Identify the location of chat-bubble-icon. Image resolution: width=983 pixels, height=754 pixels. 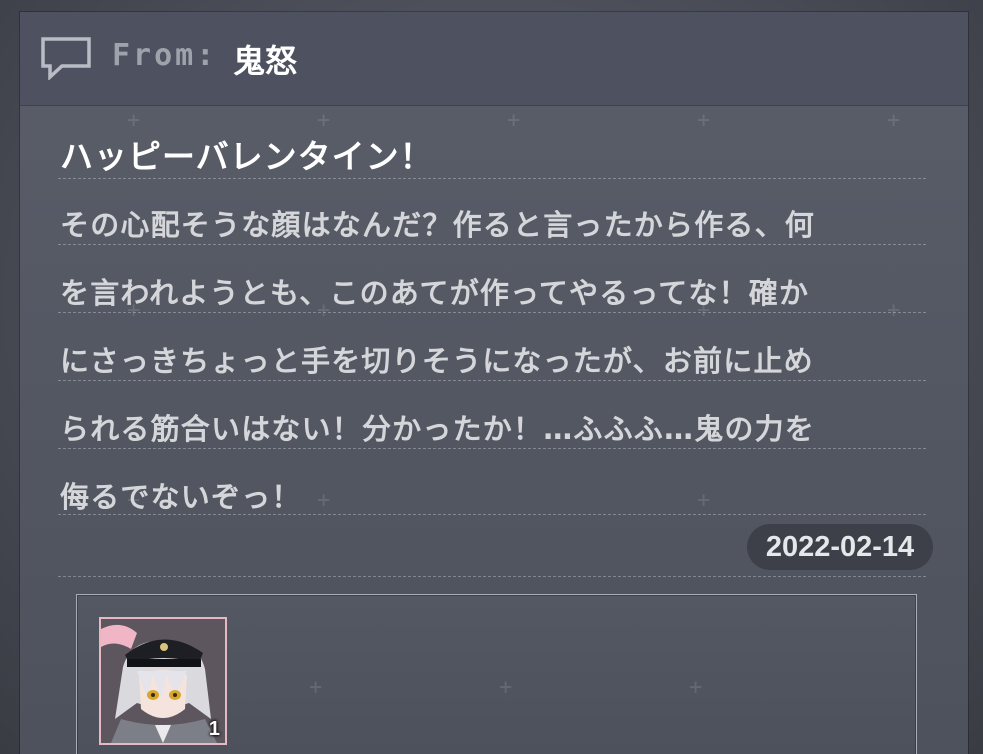
(66, 58).